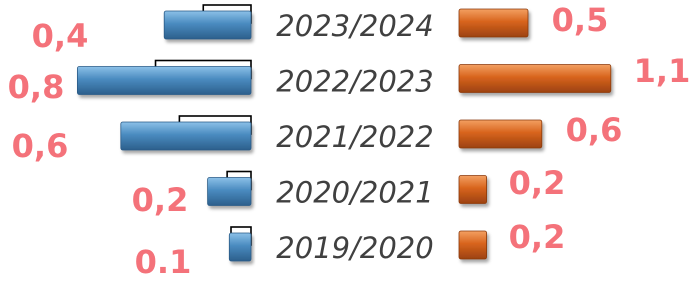 Image resolution: width=689 pixels, height=281 pixels. I want to click on category-label: 2022/2023, so click(354, 82).